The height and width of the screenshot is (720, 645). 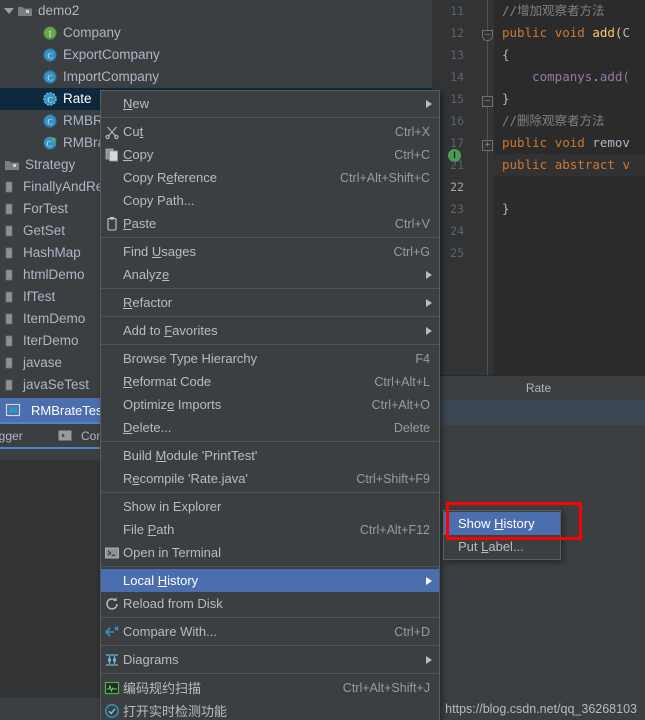 I want to click on editor-gutter: – – + I 11 12 13 14 15 16 17 21 22 23 24 25, so click(x=463, y=187).